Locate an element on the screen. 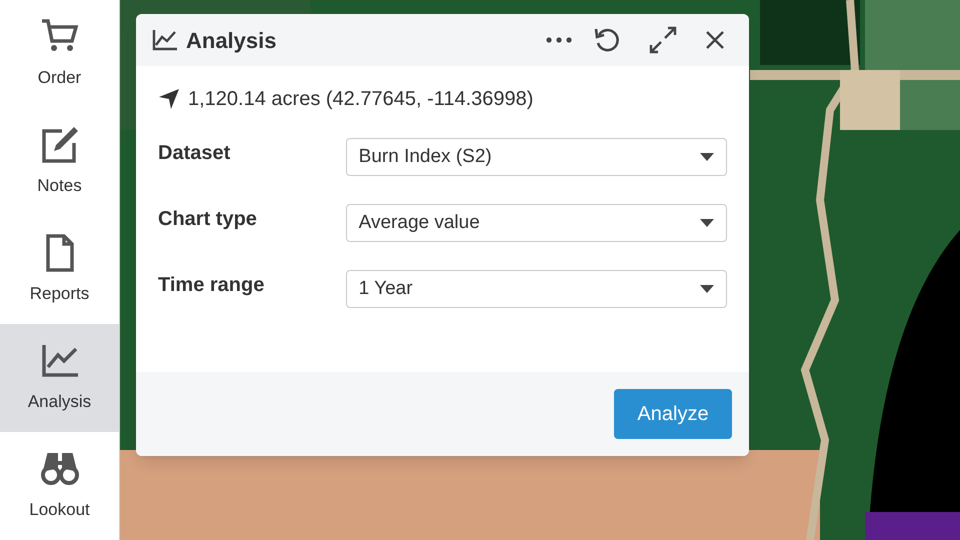 This screenshot has width=960, height=540. reset-icon is located at coordinates (607, 40).